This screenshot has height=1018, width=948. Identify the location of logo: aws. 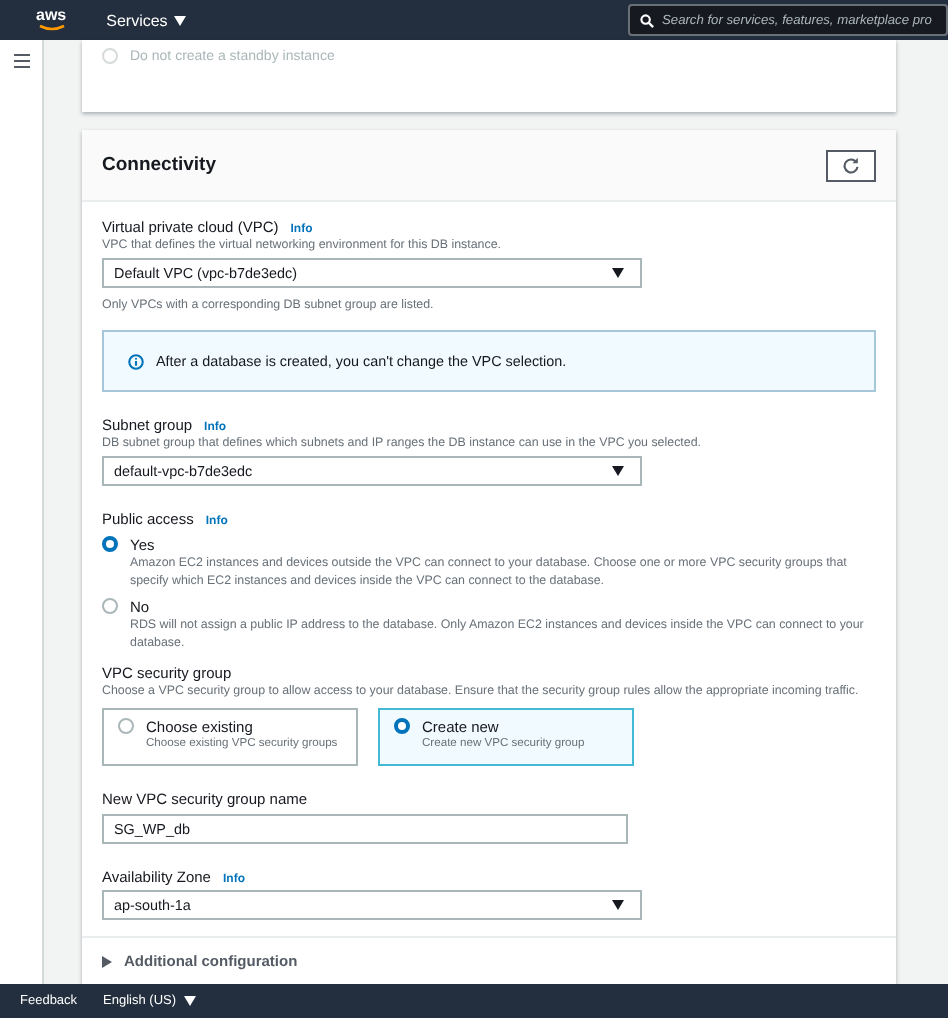
(51, 20).